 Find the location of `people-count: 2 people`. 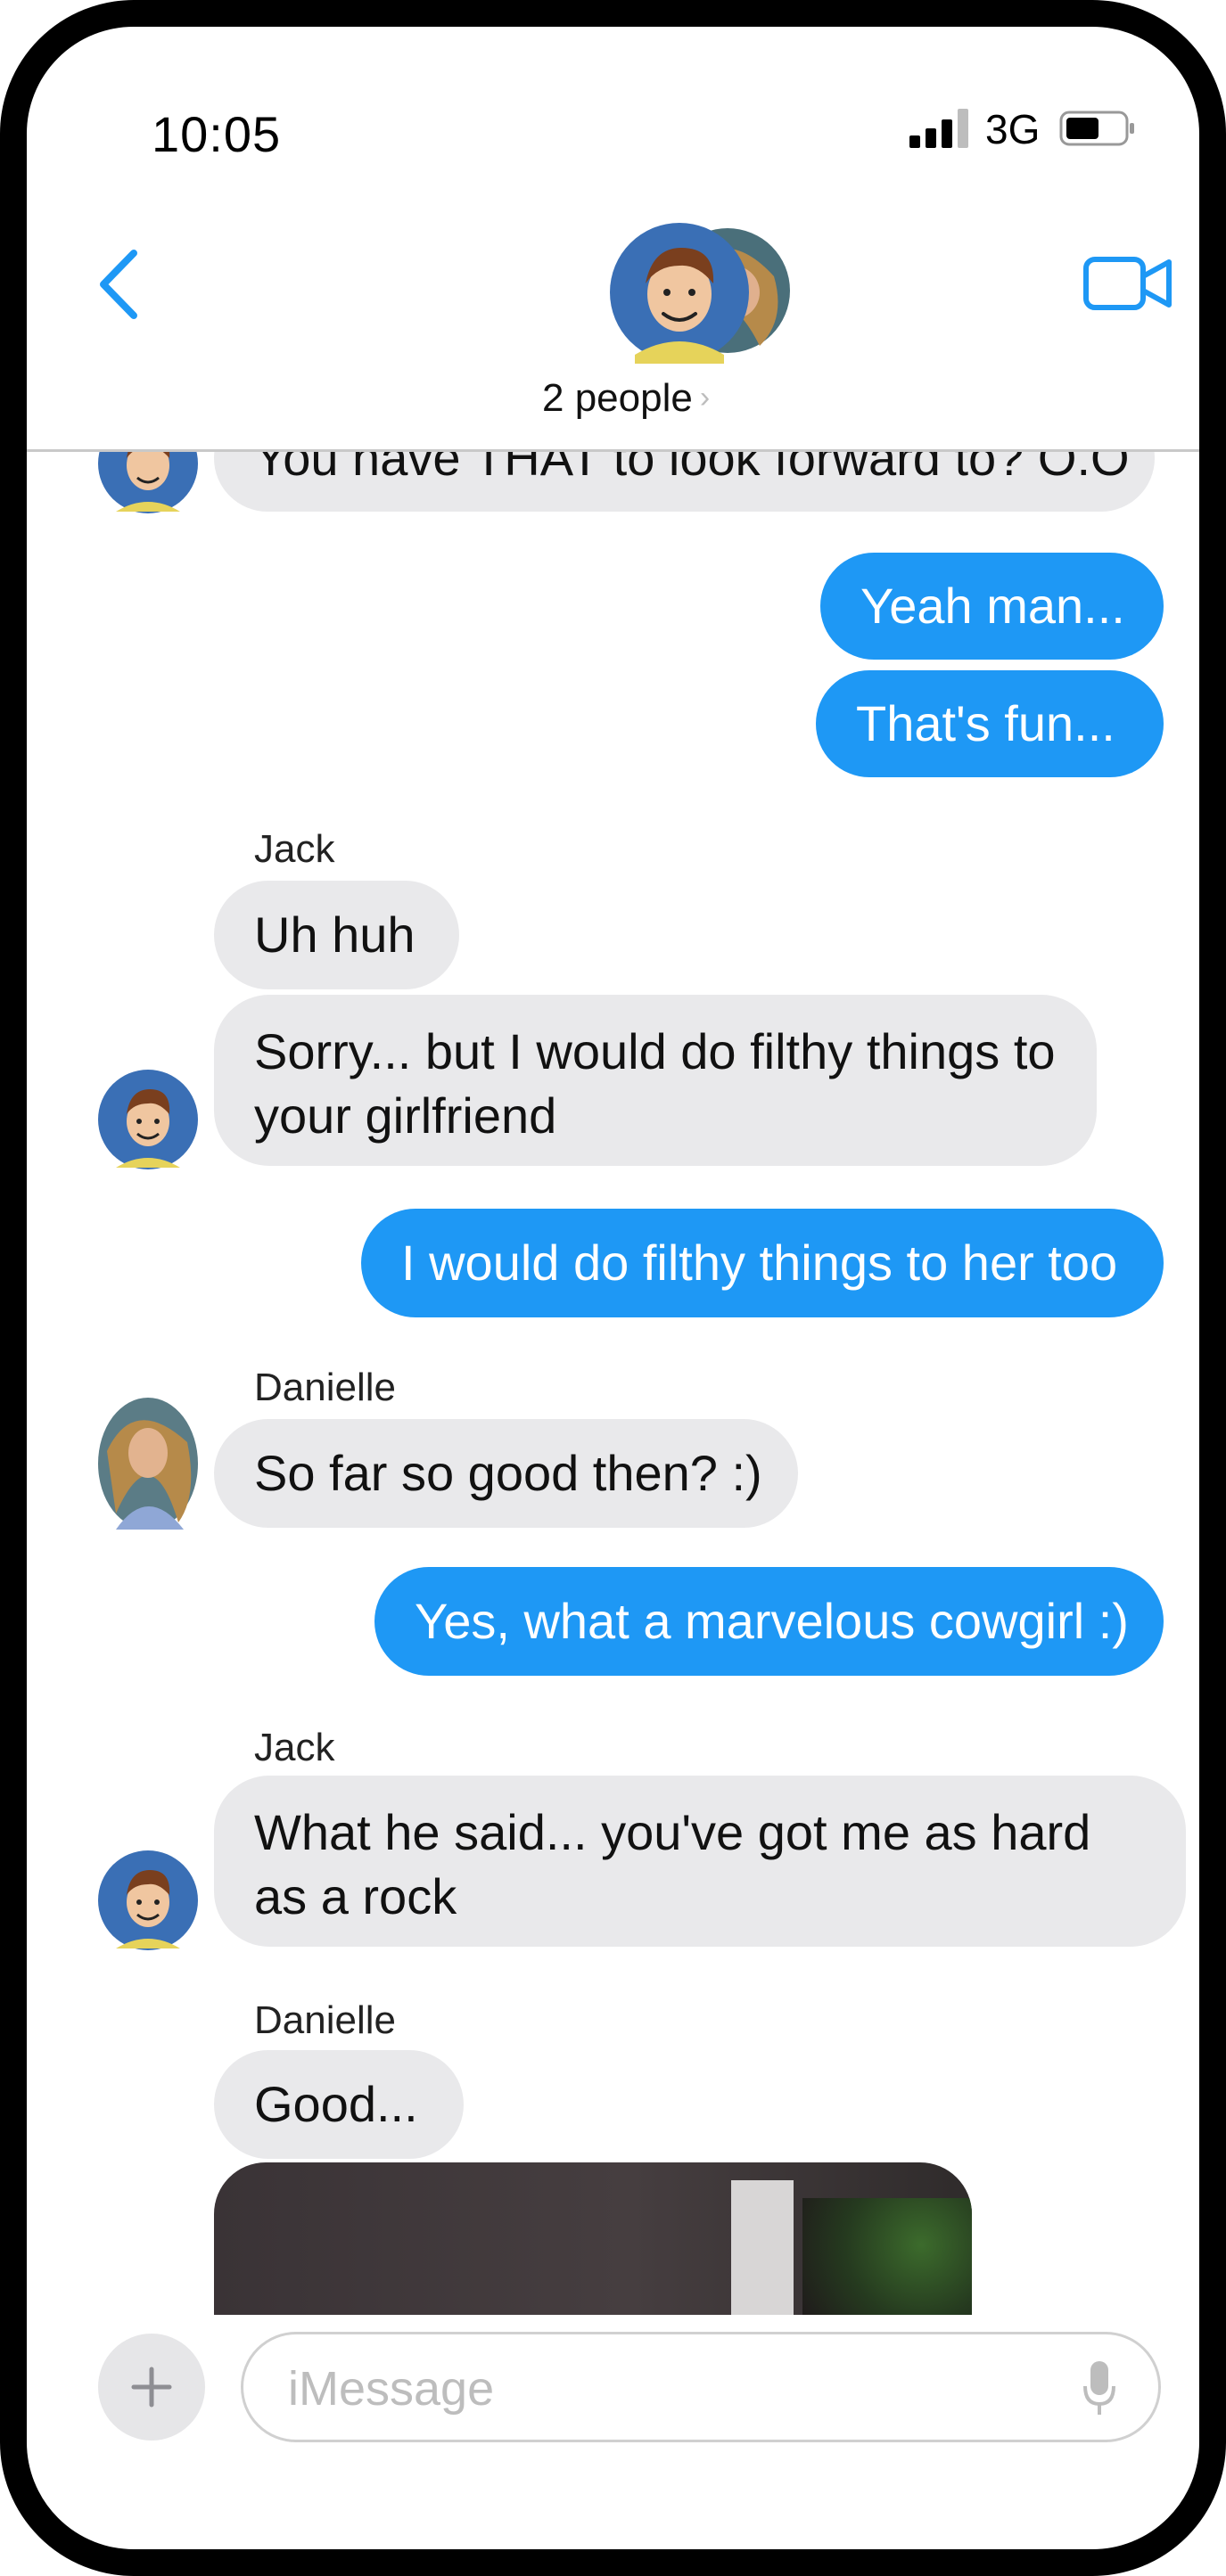

people-count: 2 people is located at coordinates (617, 398).